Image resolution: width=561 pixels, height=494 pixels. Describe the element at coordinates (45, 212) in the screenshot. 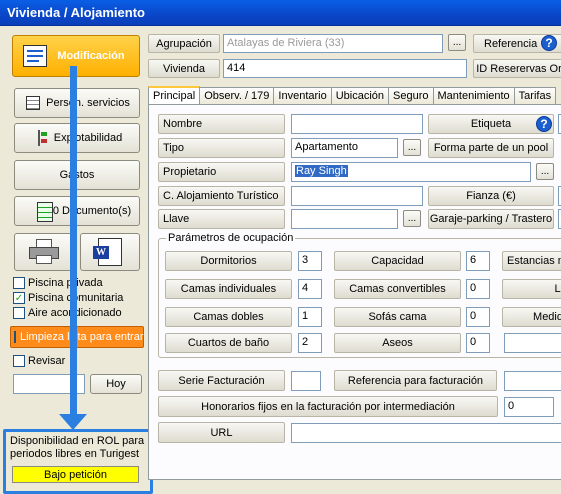

I see `spreadsheet-icon` at that location.